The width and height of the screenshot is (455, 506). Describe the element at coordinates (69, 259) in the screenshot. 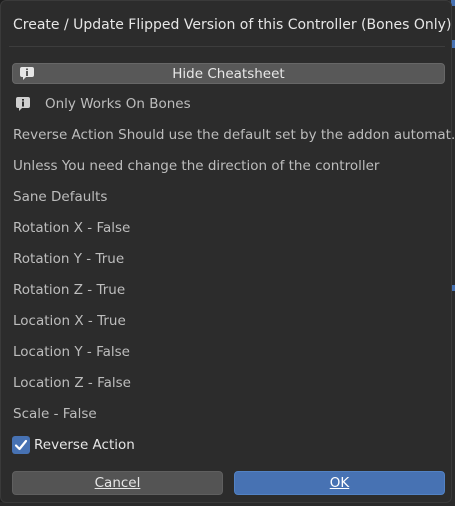

I see `cheatsheet-line: Rotation Y - True` at that location.